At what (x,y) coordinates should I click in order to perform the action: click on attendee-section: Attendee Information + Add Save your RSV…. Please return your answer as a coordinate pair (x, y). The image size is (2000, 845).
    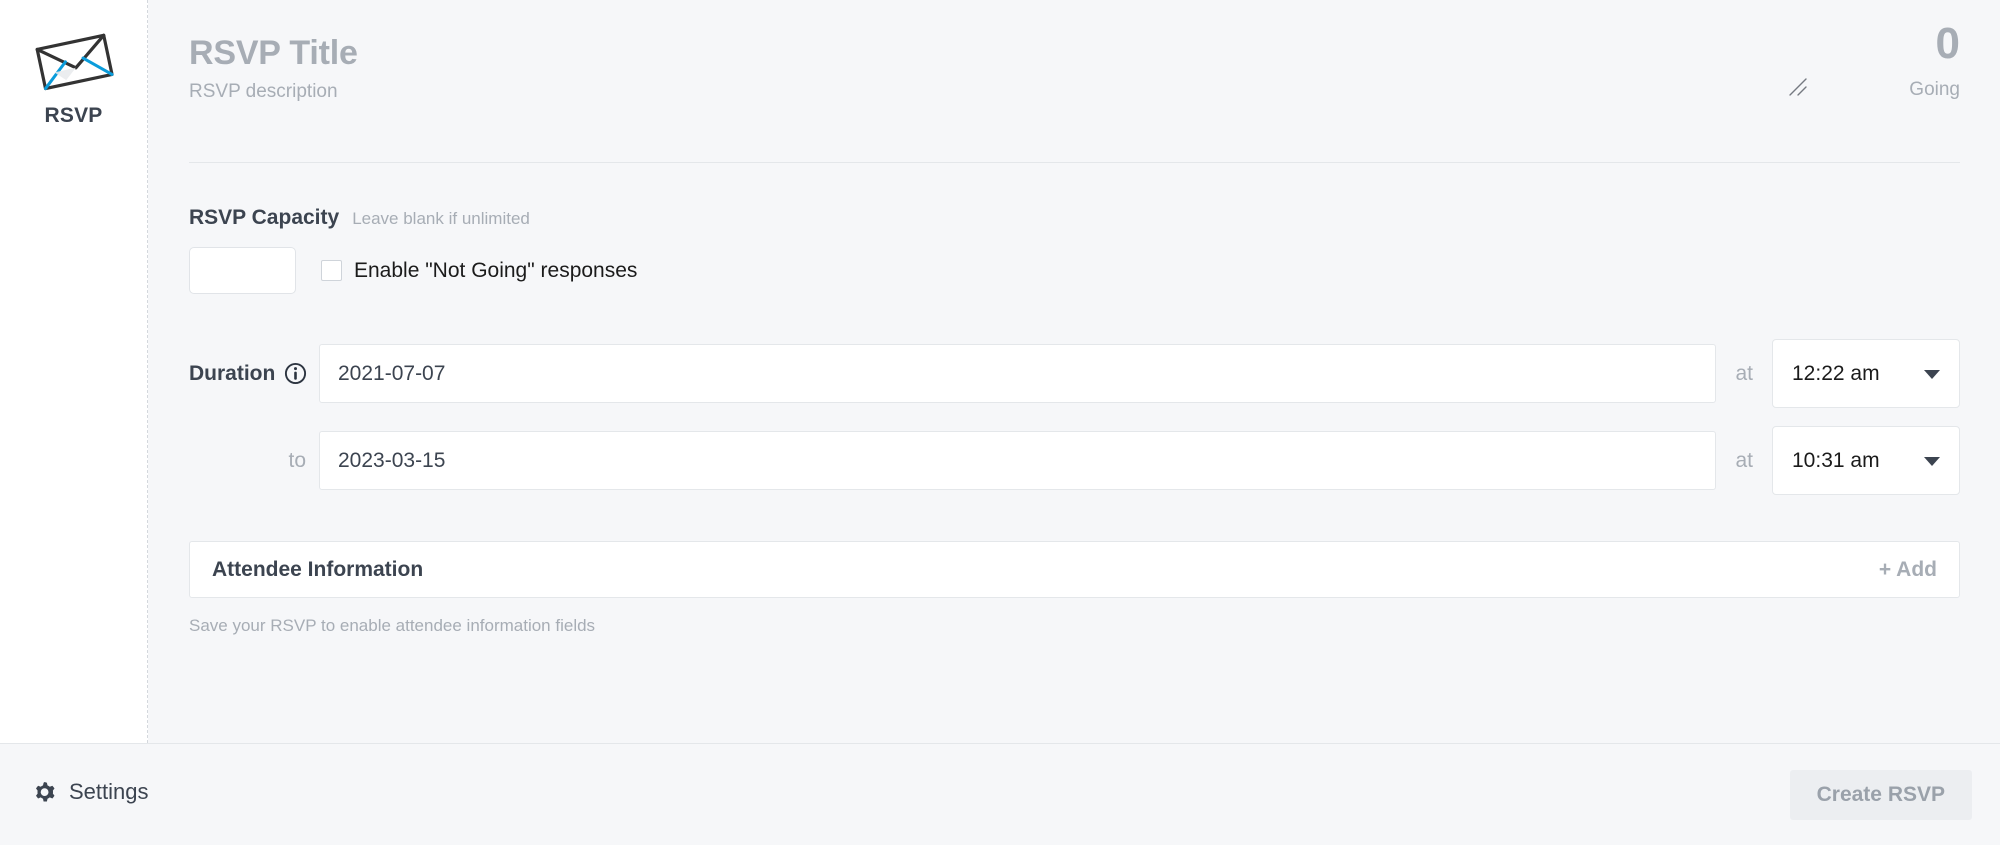
    Looking at the image, I should click on (1074, 574).